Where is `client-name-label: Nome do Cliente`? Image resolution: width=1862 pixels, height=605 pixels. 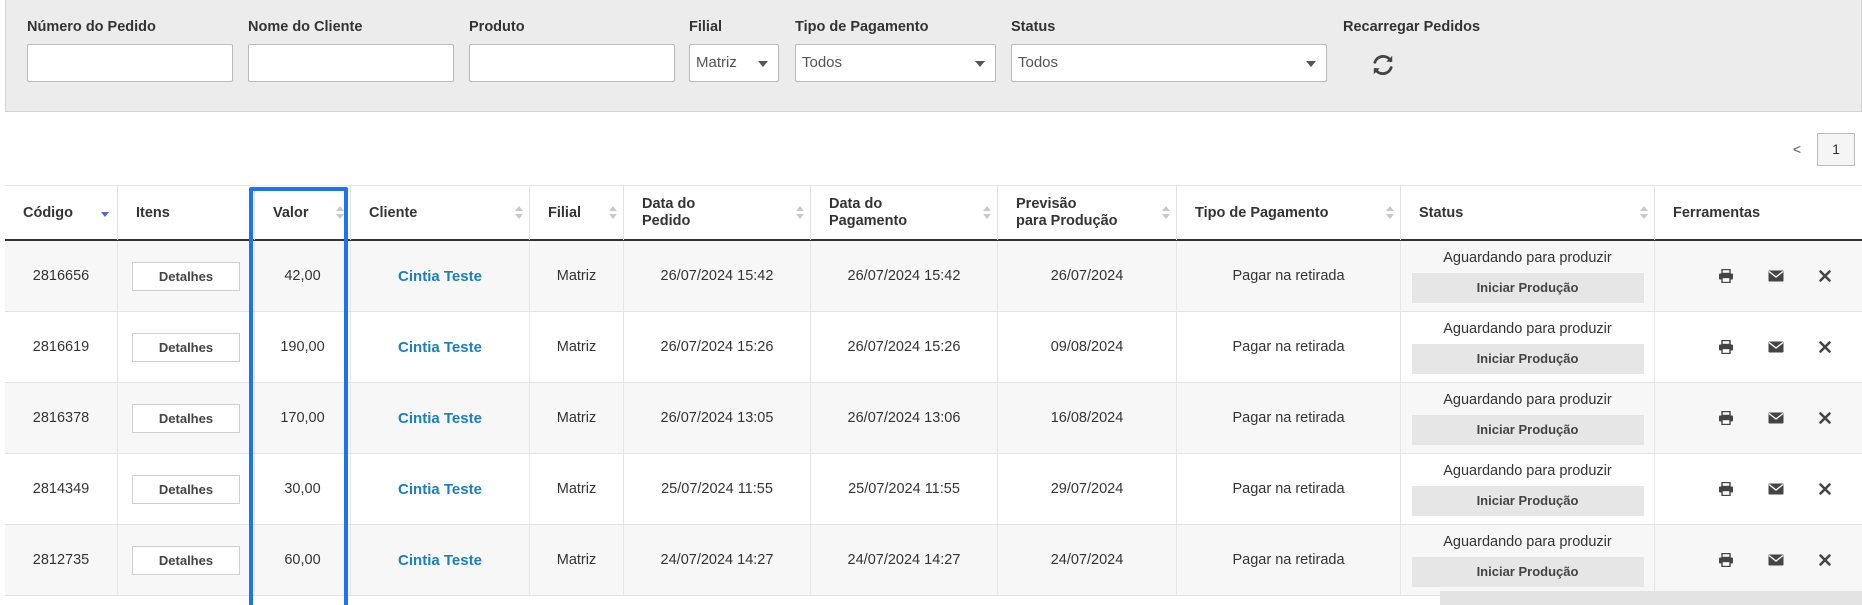 client-name-label: Nome do Cliente is located at coordinates (305, 27).